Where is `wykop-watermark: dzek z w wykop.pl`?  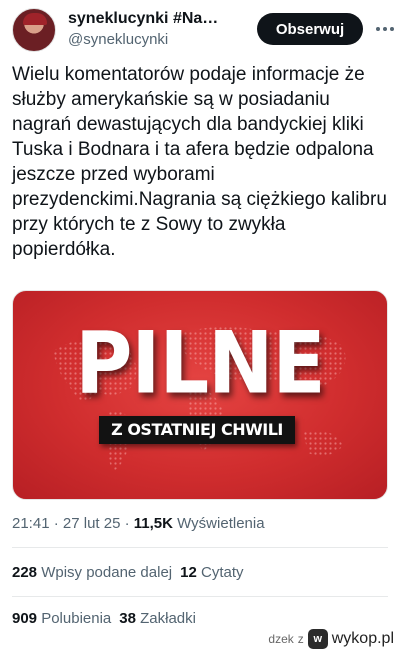 wykop-watermark: dzek z w wykop.pl is located at coordinates (331, 639).